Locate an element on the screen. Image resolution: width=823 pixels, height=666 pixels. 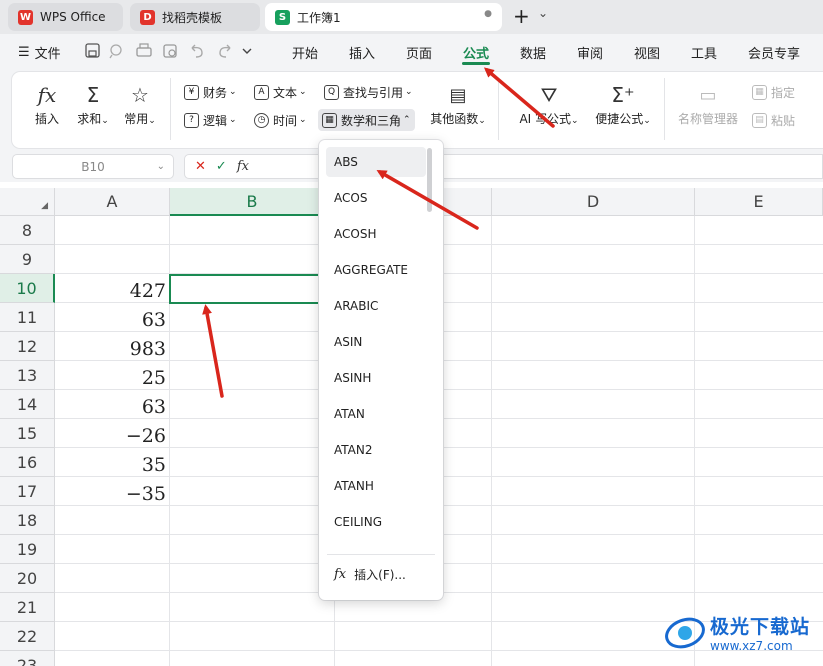
annotation-arrow-abs is located at coordinates (427, 200).